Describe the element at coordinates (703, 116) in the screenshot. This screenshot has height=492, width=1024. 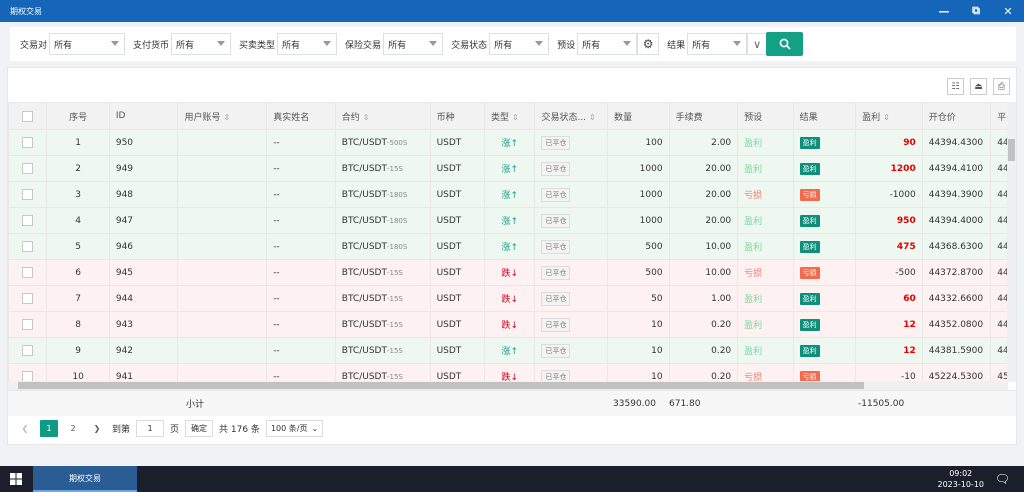
I see `column-header: 手续费` at that location.